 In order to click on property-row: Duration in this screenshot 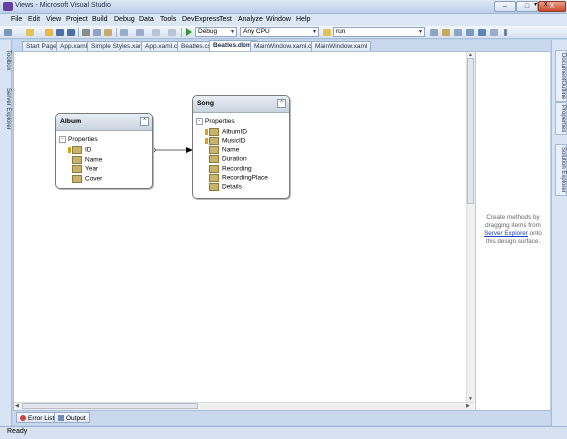, I will do `click(228, 159)`.